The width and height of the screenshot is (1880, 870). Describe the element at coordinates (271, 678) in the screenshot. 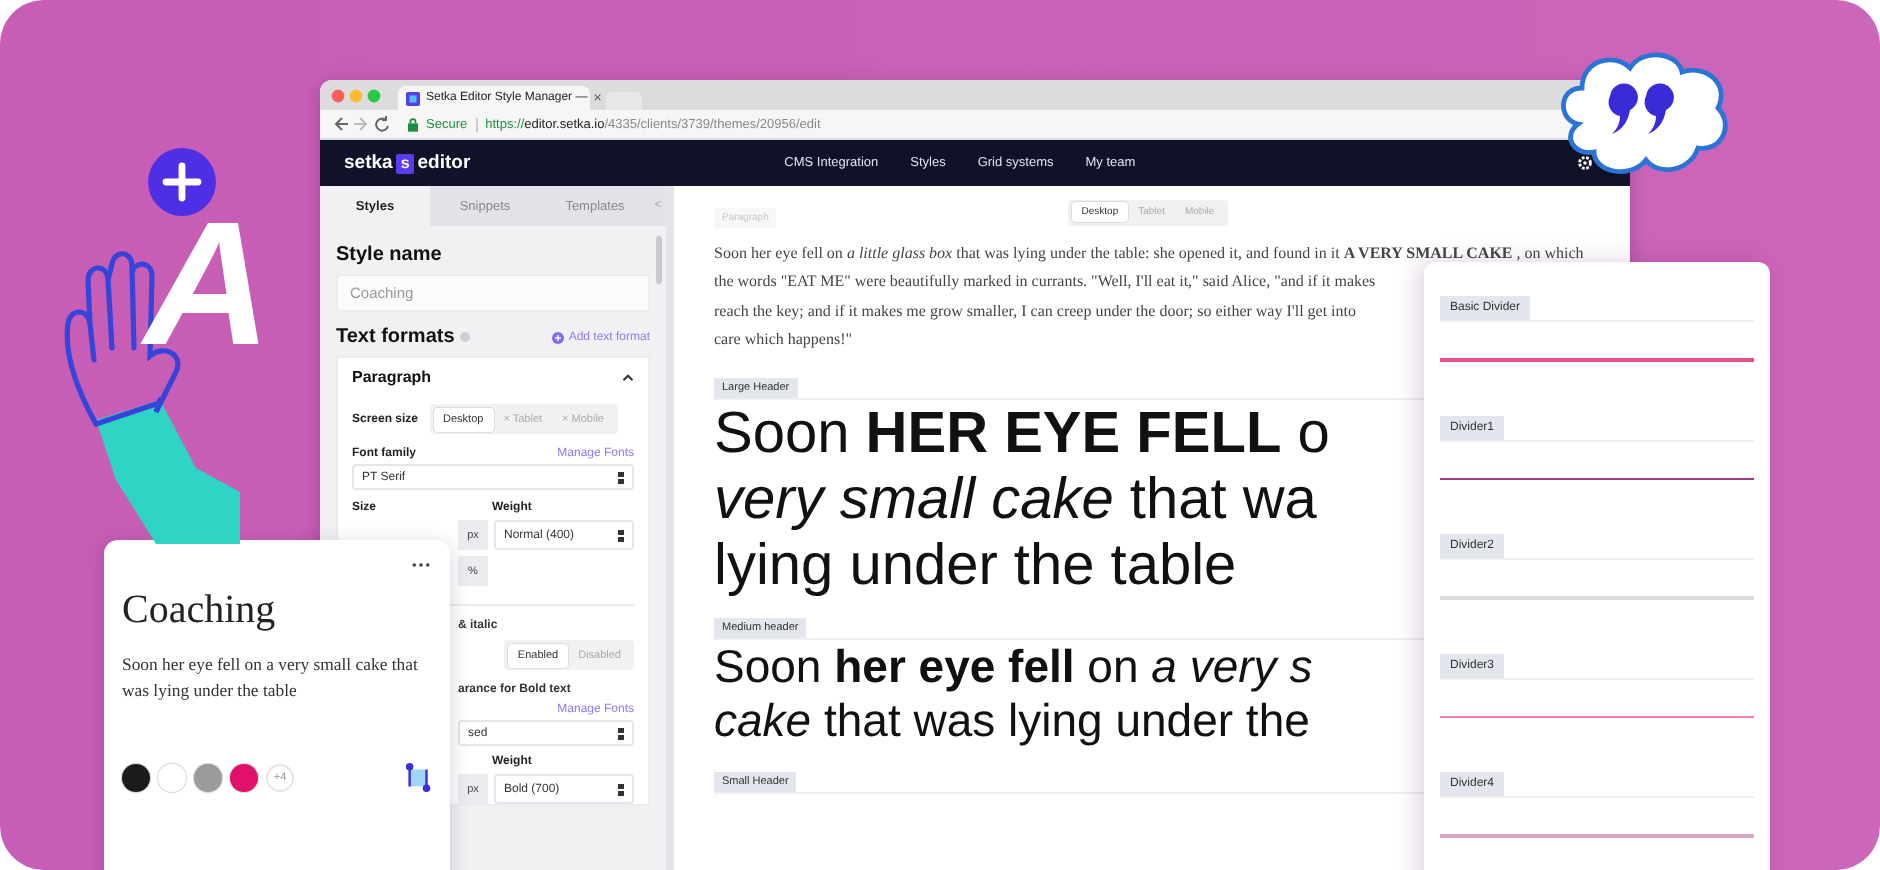

I see `style-sample-text: Soon her eye fell on a very small cake that was lying under the table` at that location.